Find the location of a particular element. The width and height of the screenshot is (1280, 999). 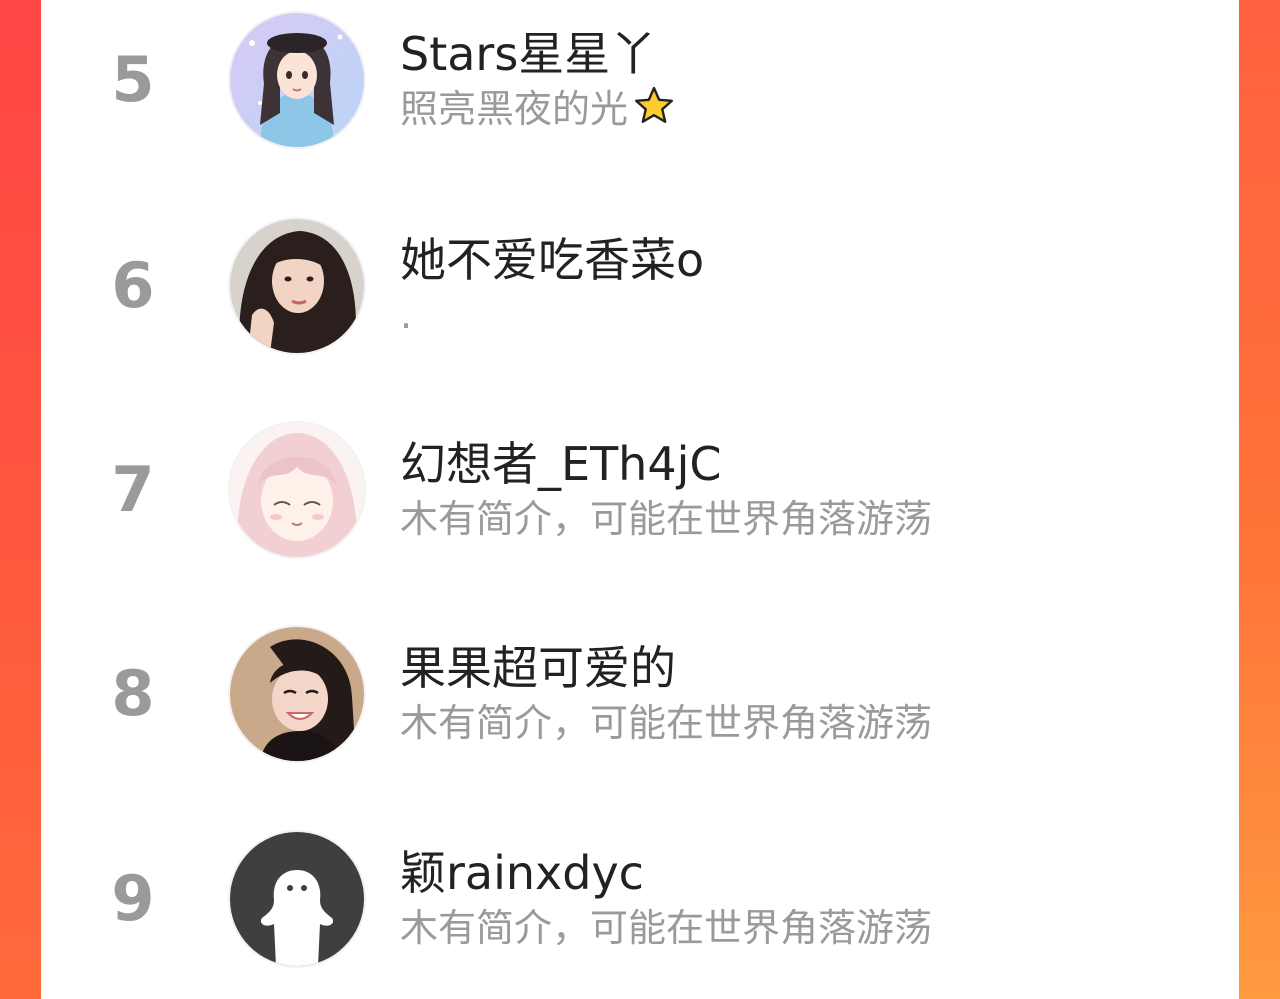

anime-girl-avatar is located at coordinates (297, 80).